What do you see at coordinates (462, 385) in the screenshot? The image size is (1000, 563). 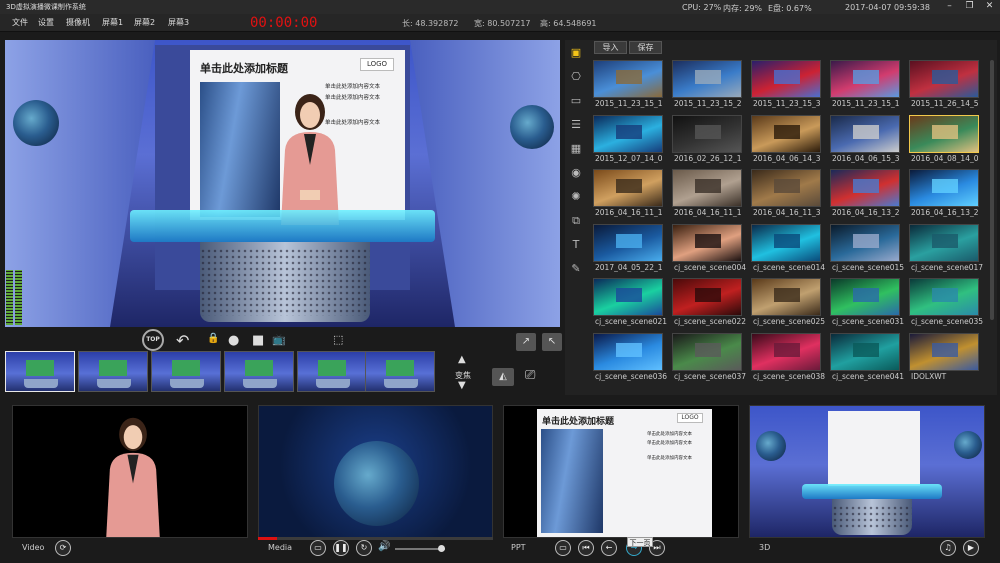 I see `zoom-down-icon: ▼` at bounding box center [462, 385].